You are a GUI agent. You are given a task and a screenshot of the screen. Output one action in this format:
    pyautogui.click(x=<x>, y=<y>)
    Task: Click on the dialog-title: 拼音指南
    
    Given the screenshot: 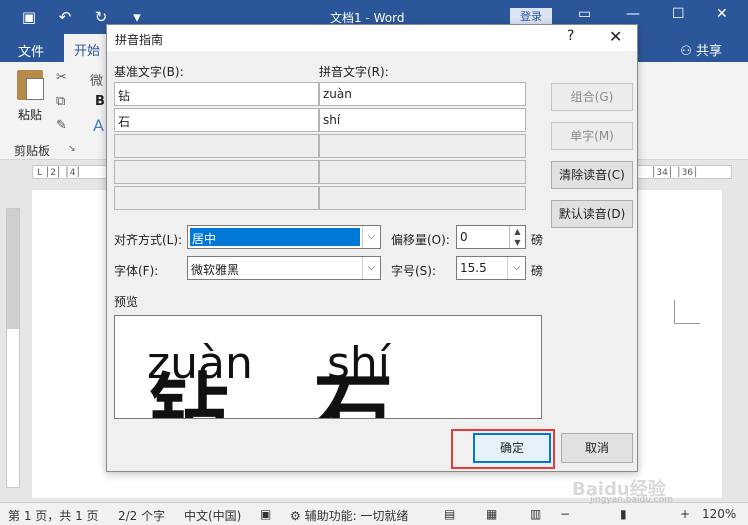 What is the action you would take?
    pyautogui.click(x=139, y=40)
    